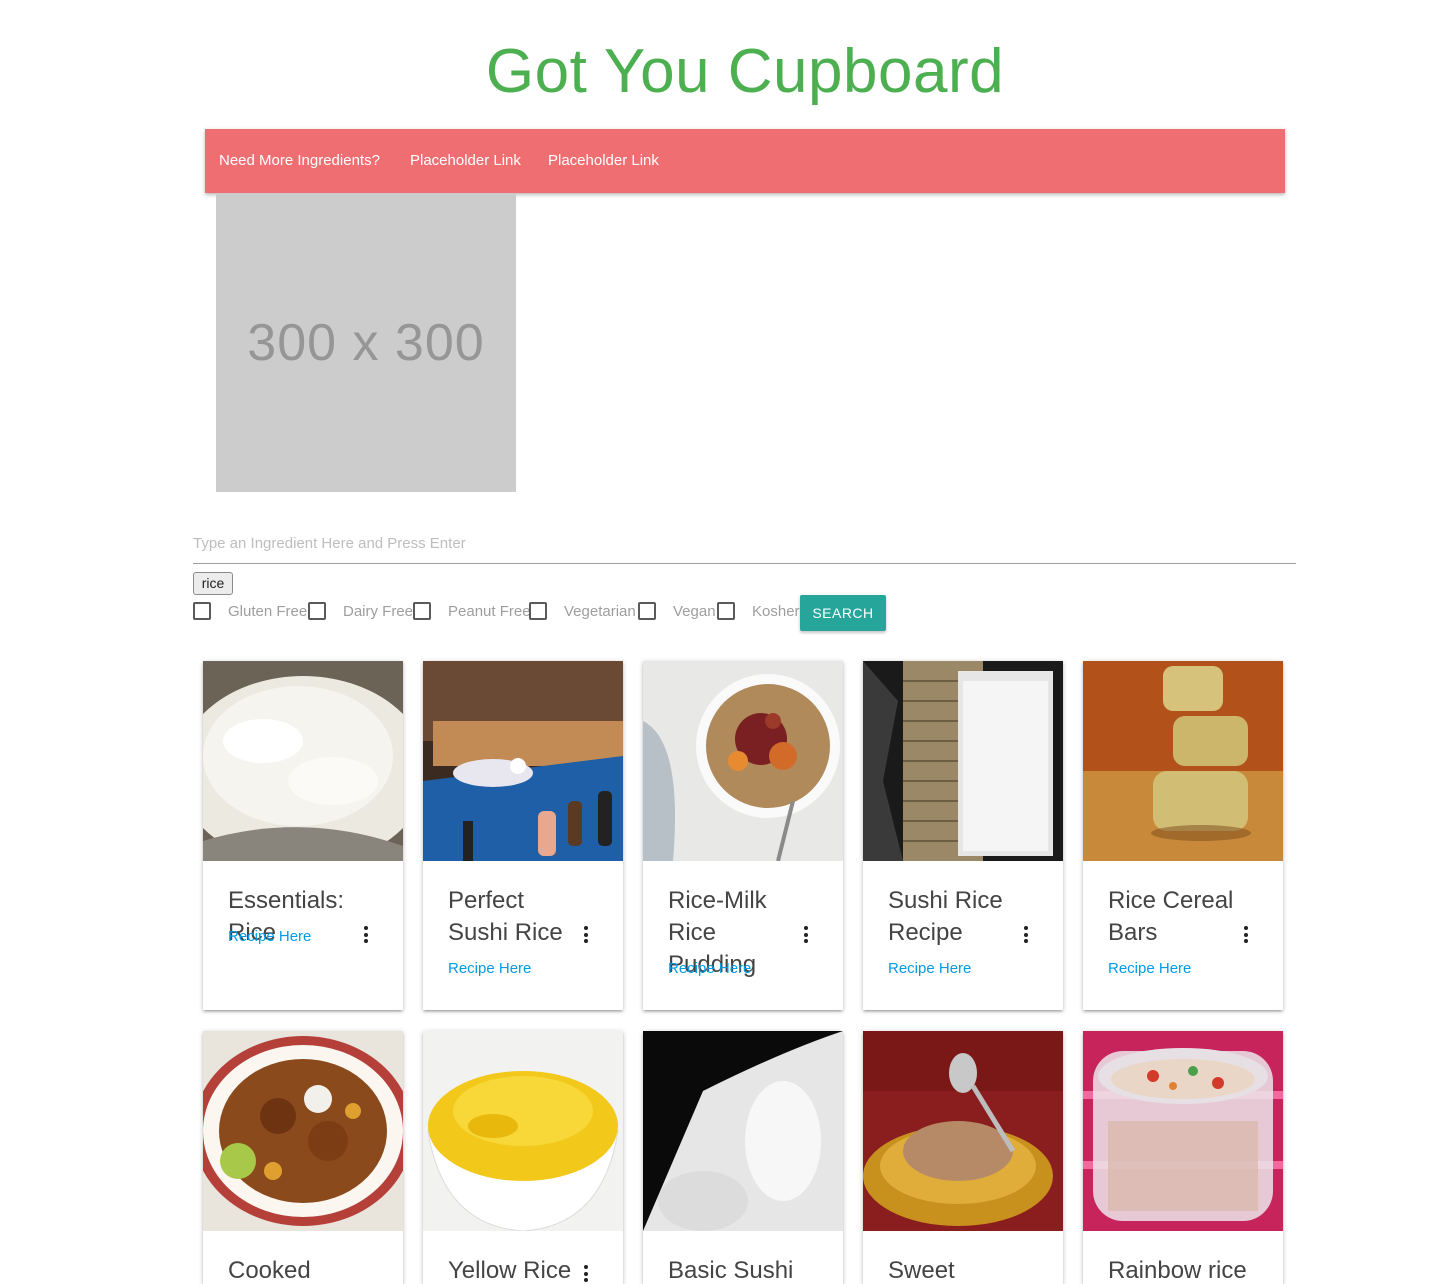 This screenshot has width=1442, height=1284. What do you see at coordinates (1177, 1270) in the screenshot?
I see `recipe-title: Rainbow rice` at bounding box center [1177, 1270].